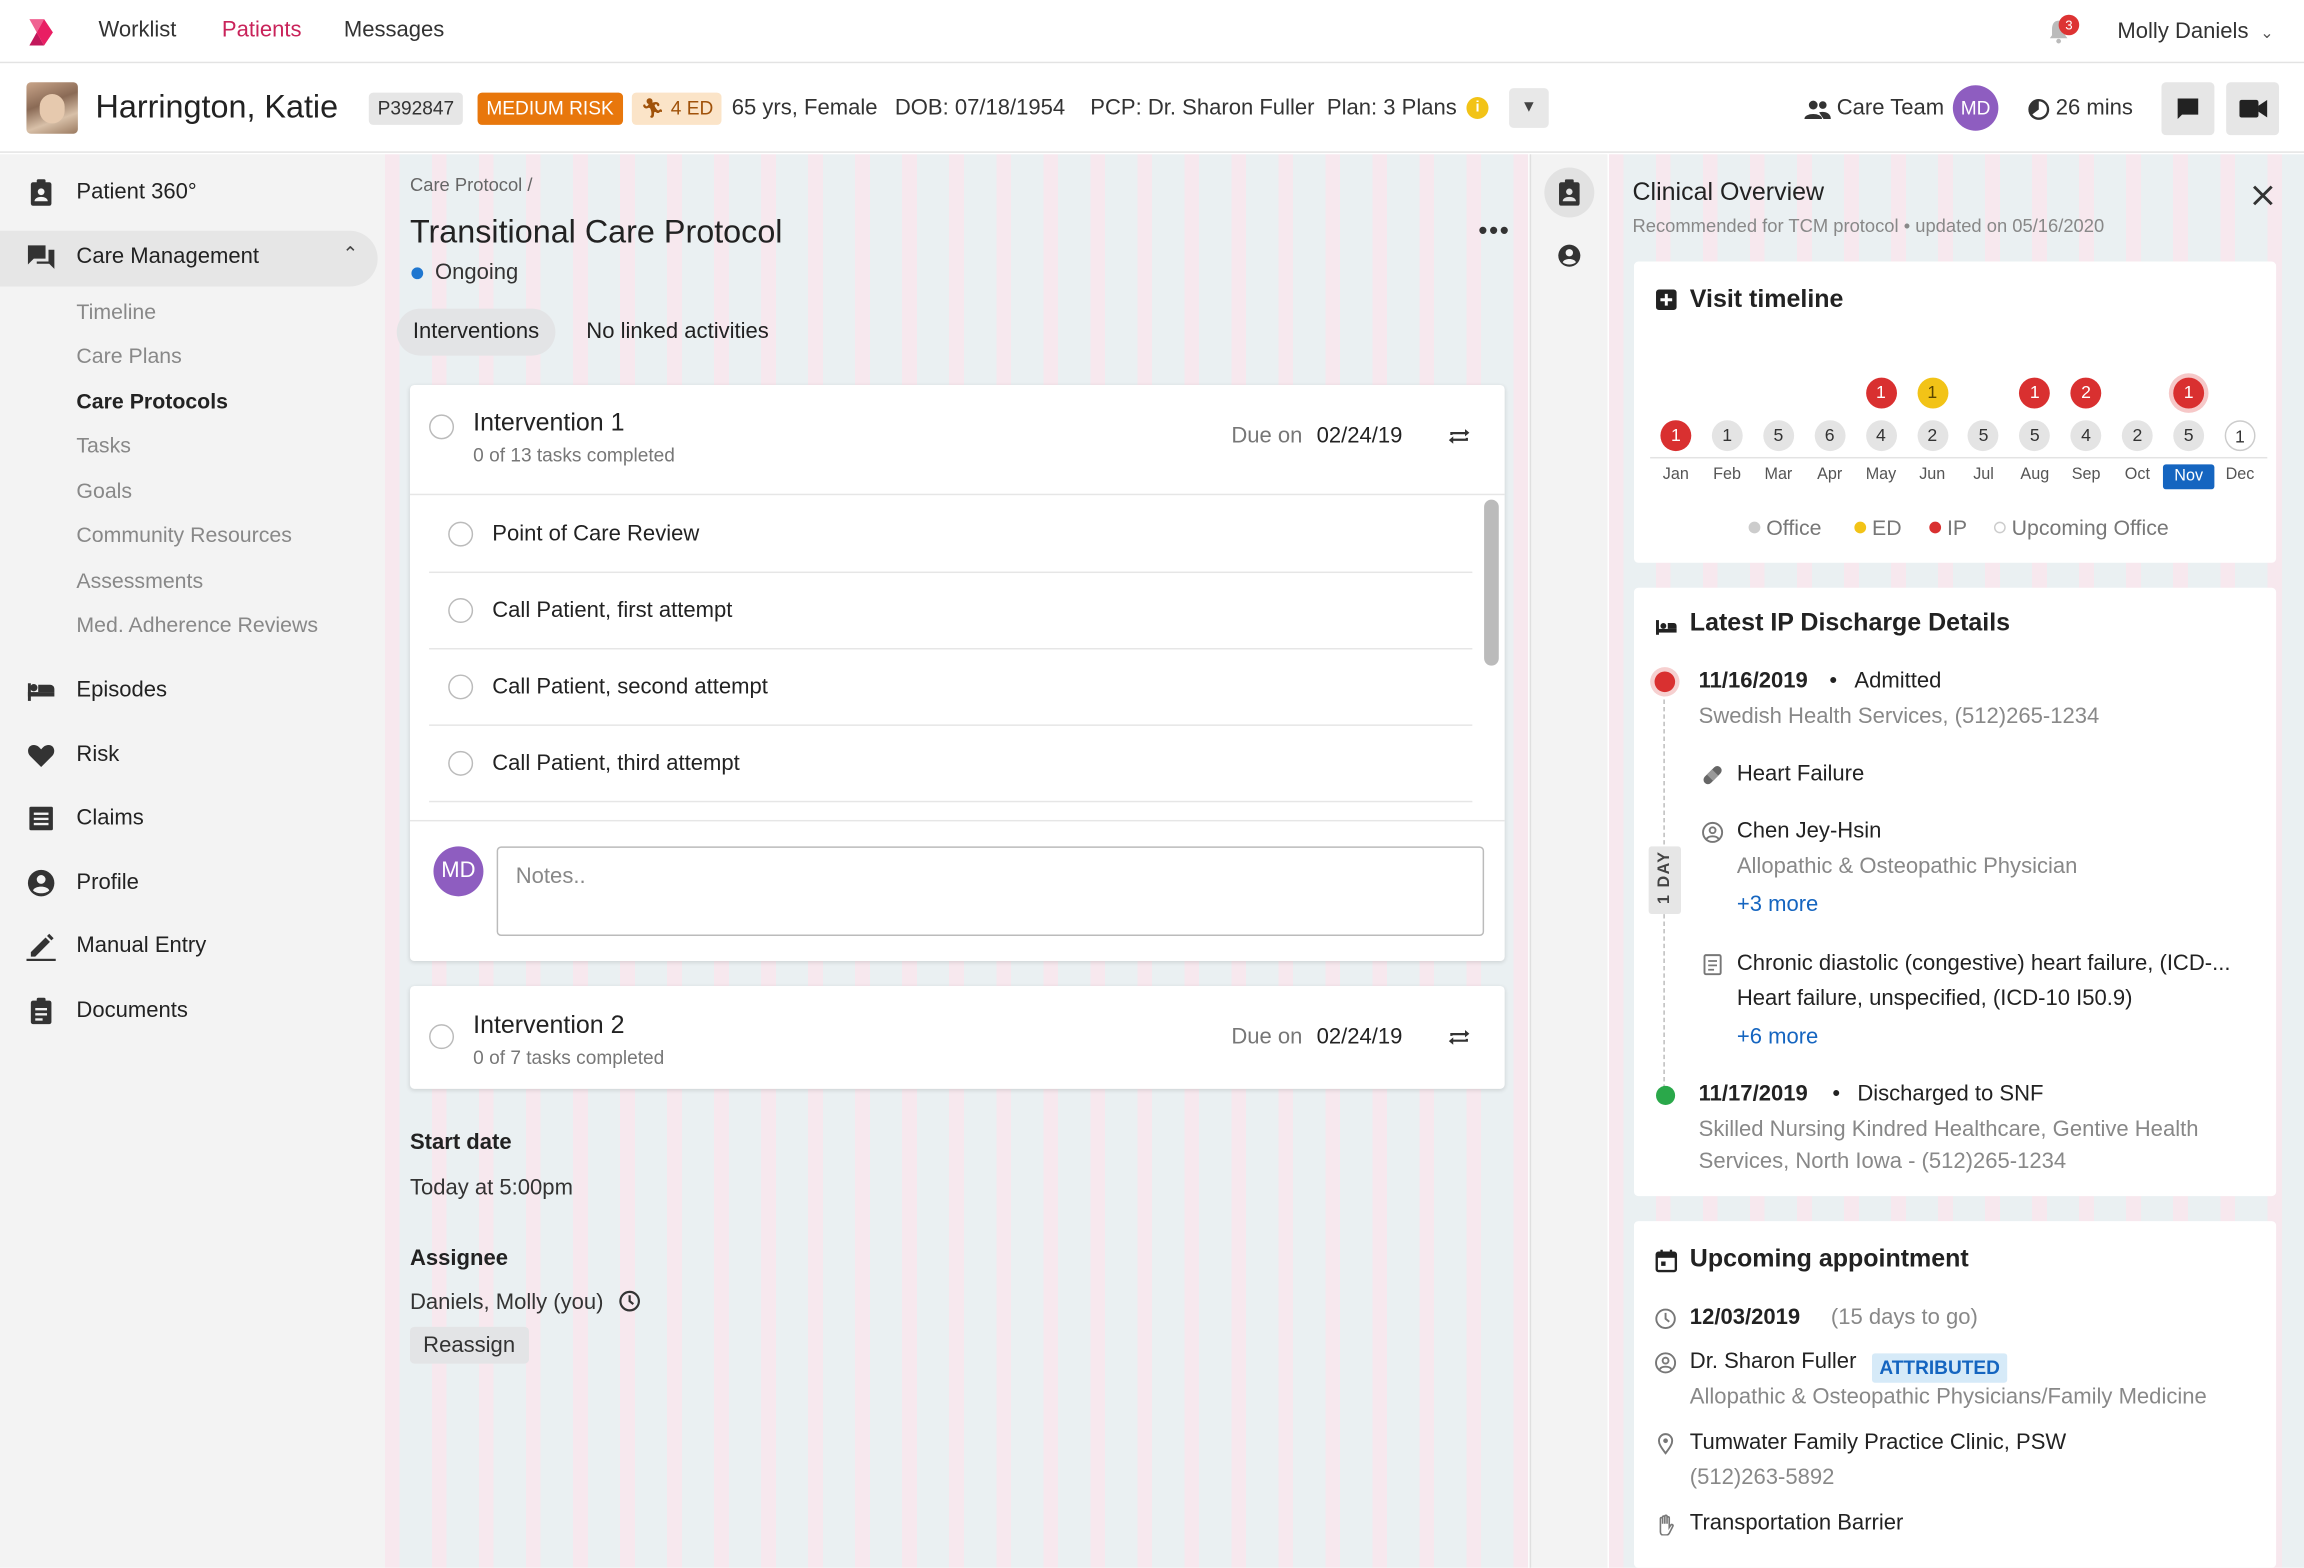 The image size is (2304, 1568). What do you see at coordinates (2086, 393) in the screenshot?
I see `visit-count-ip: 2` at bounding box center [2086, 393].